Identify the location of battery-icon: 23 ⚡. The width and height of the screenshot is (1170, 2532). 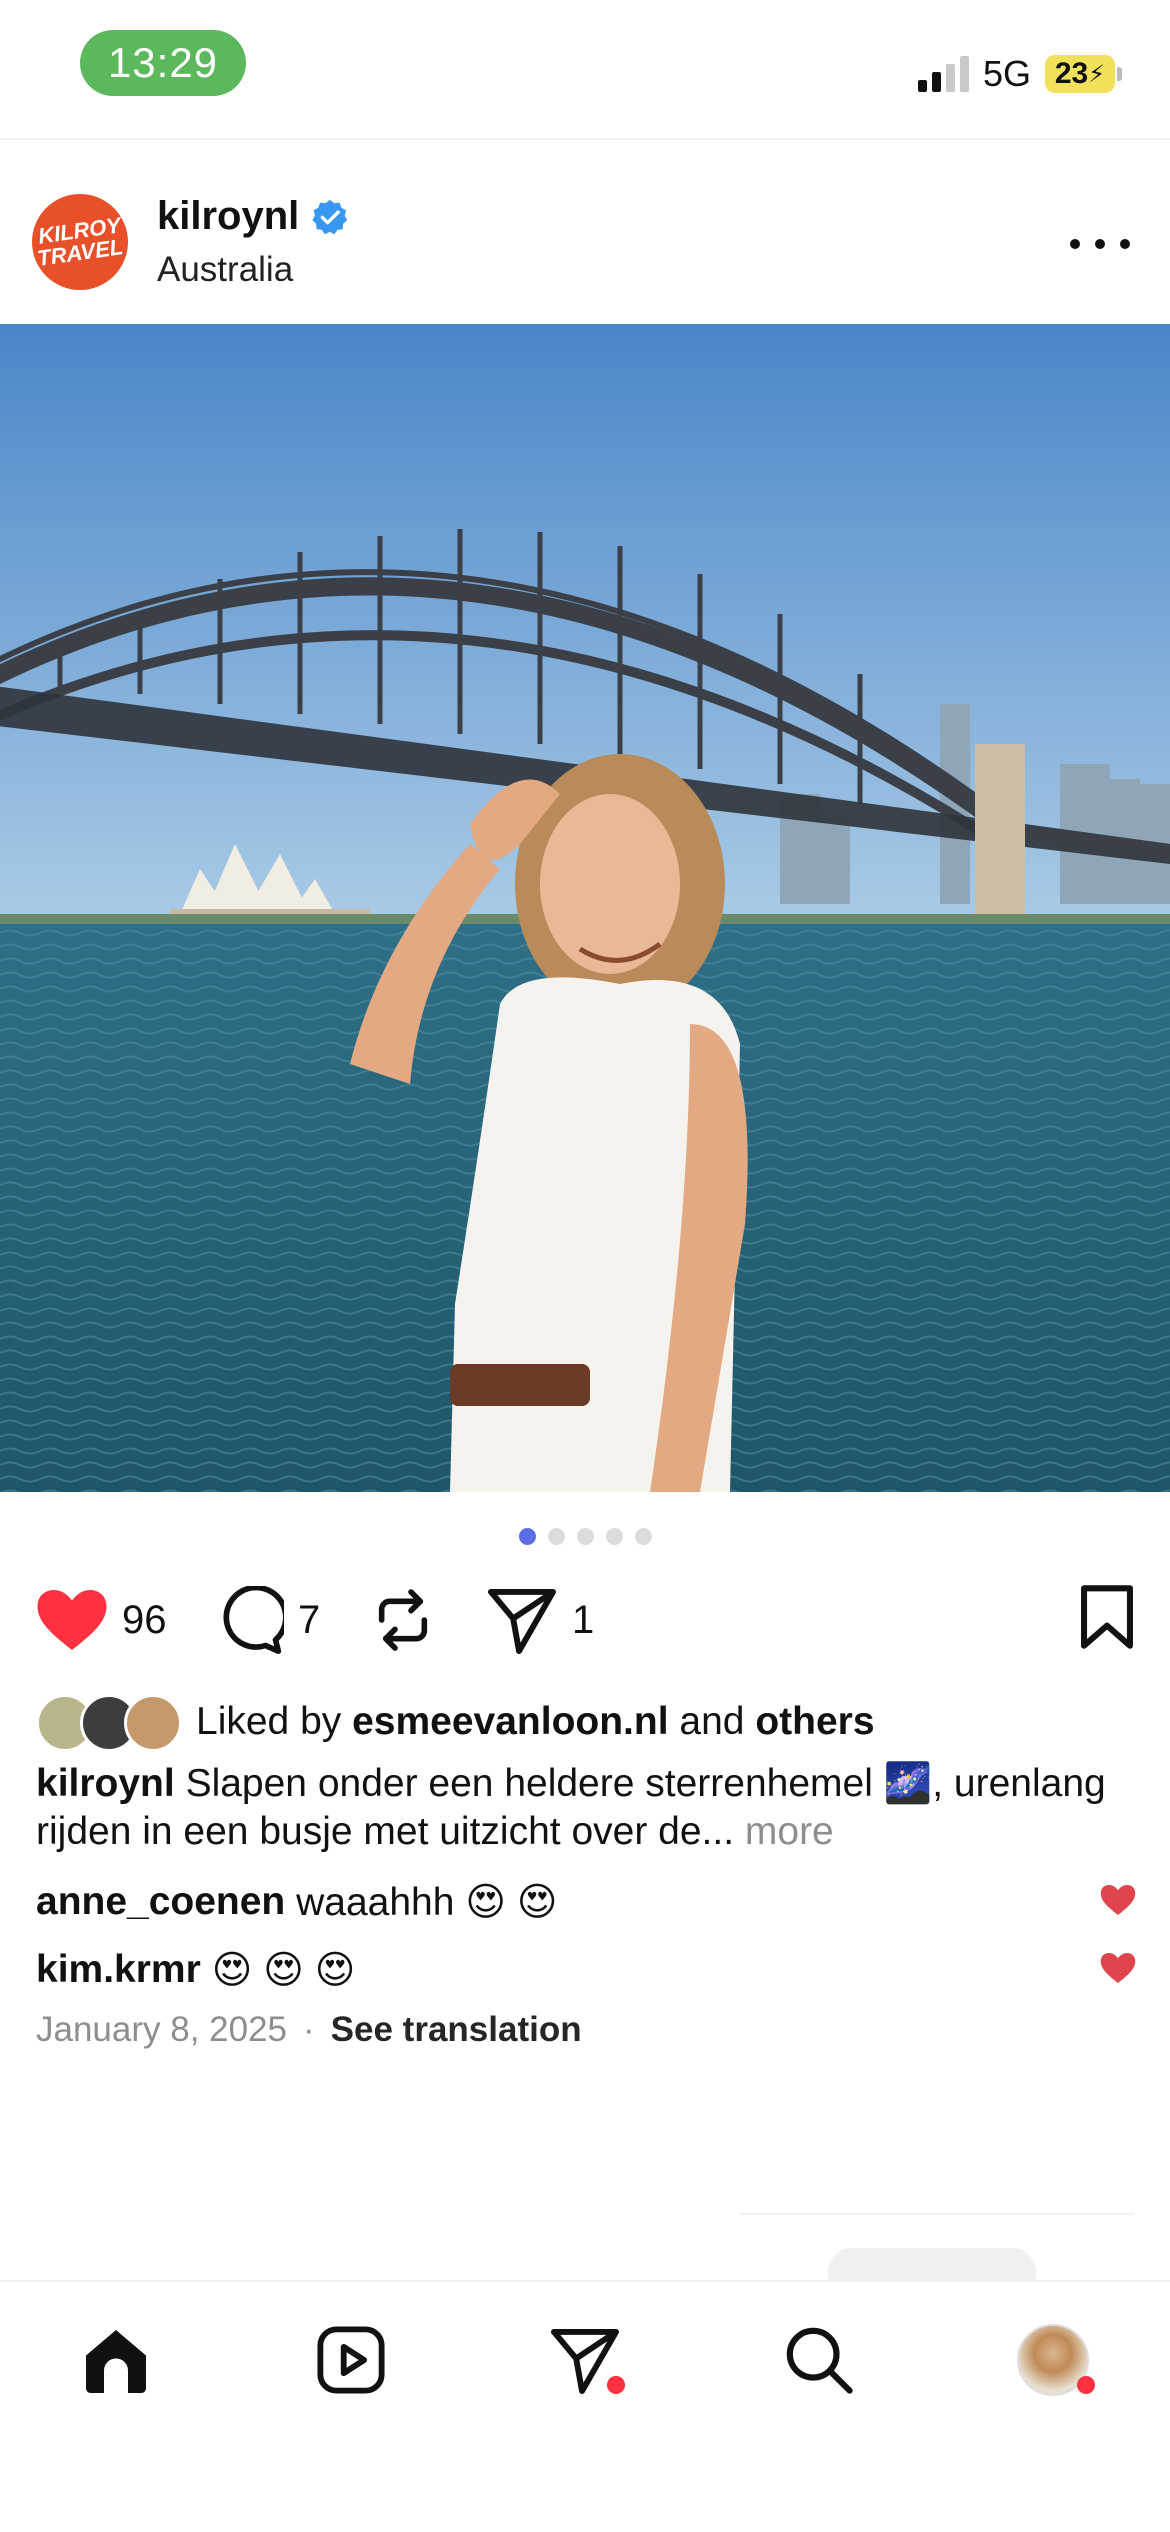
(1083, 74).